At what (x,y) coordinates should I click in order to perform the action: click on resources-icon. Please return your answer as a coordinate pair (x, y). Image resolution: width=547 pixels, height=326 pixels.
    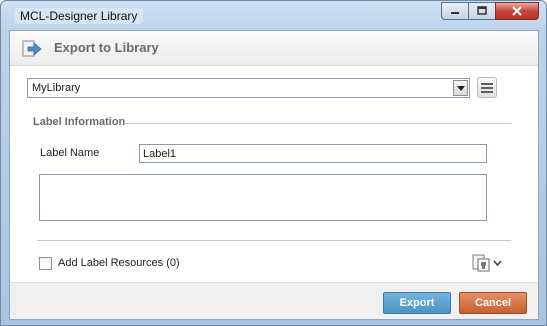
    Looking at the image, I should click on (481, 263).